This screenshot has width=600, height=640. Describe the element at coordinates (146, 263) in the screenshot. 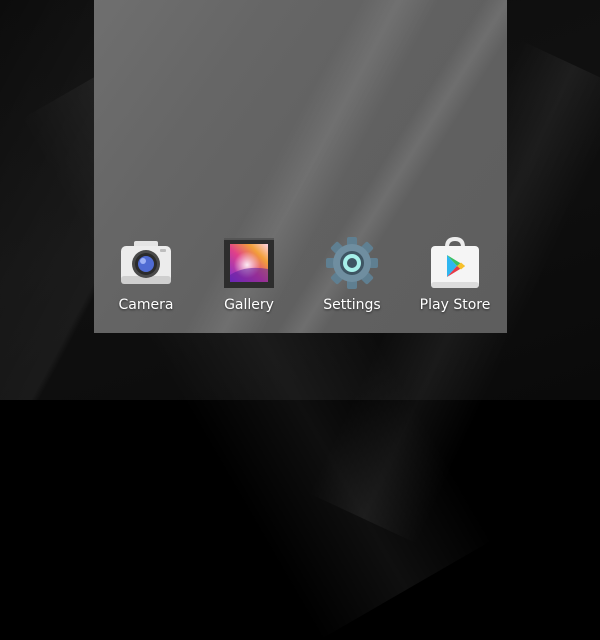

I see `camera-icon` at that location.